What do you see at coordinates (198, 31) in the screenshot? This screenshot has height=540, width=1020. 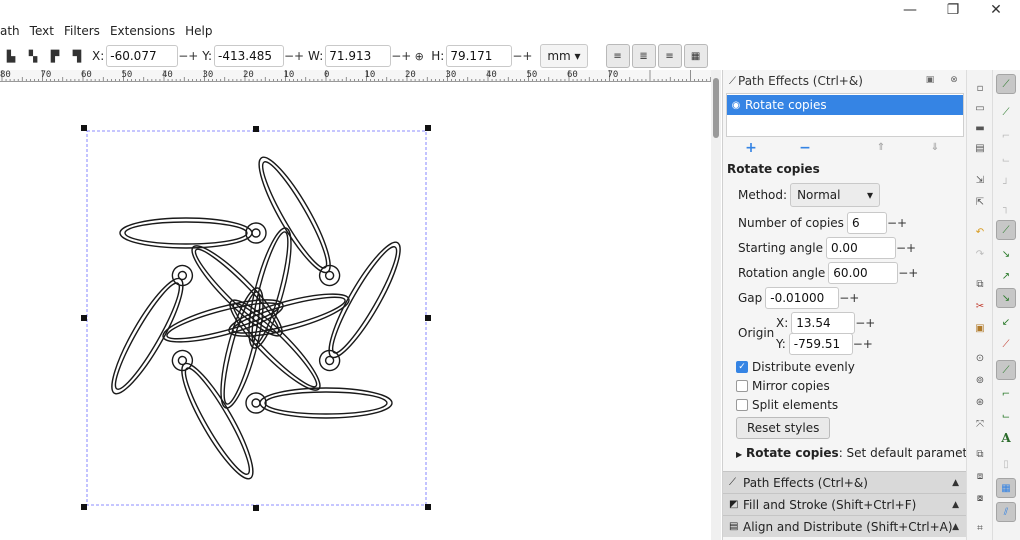 I see `menu-help: Help` at bounding box center [198, 31].